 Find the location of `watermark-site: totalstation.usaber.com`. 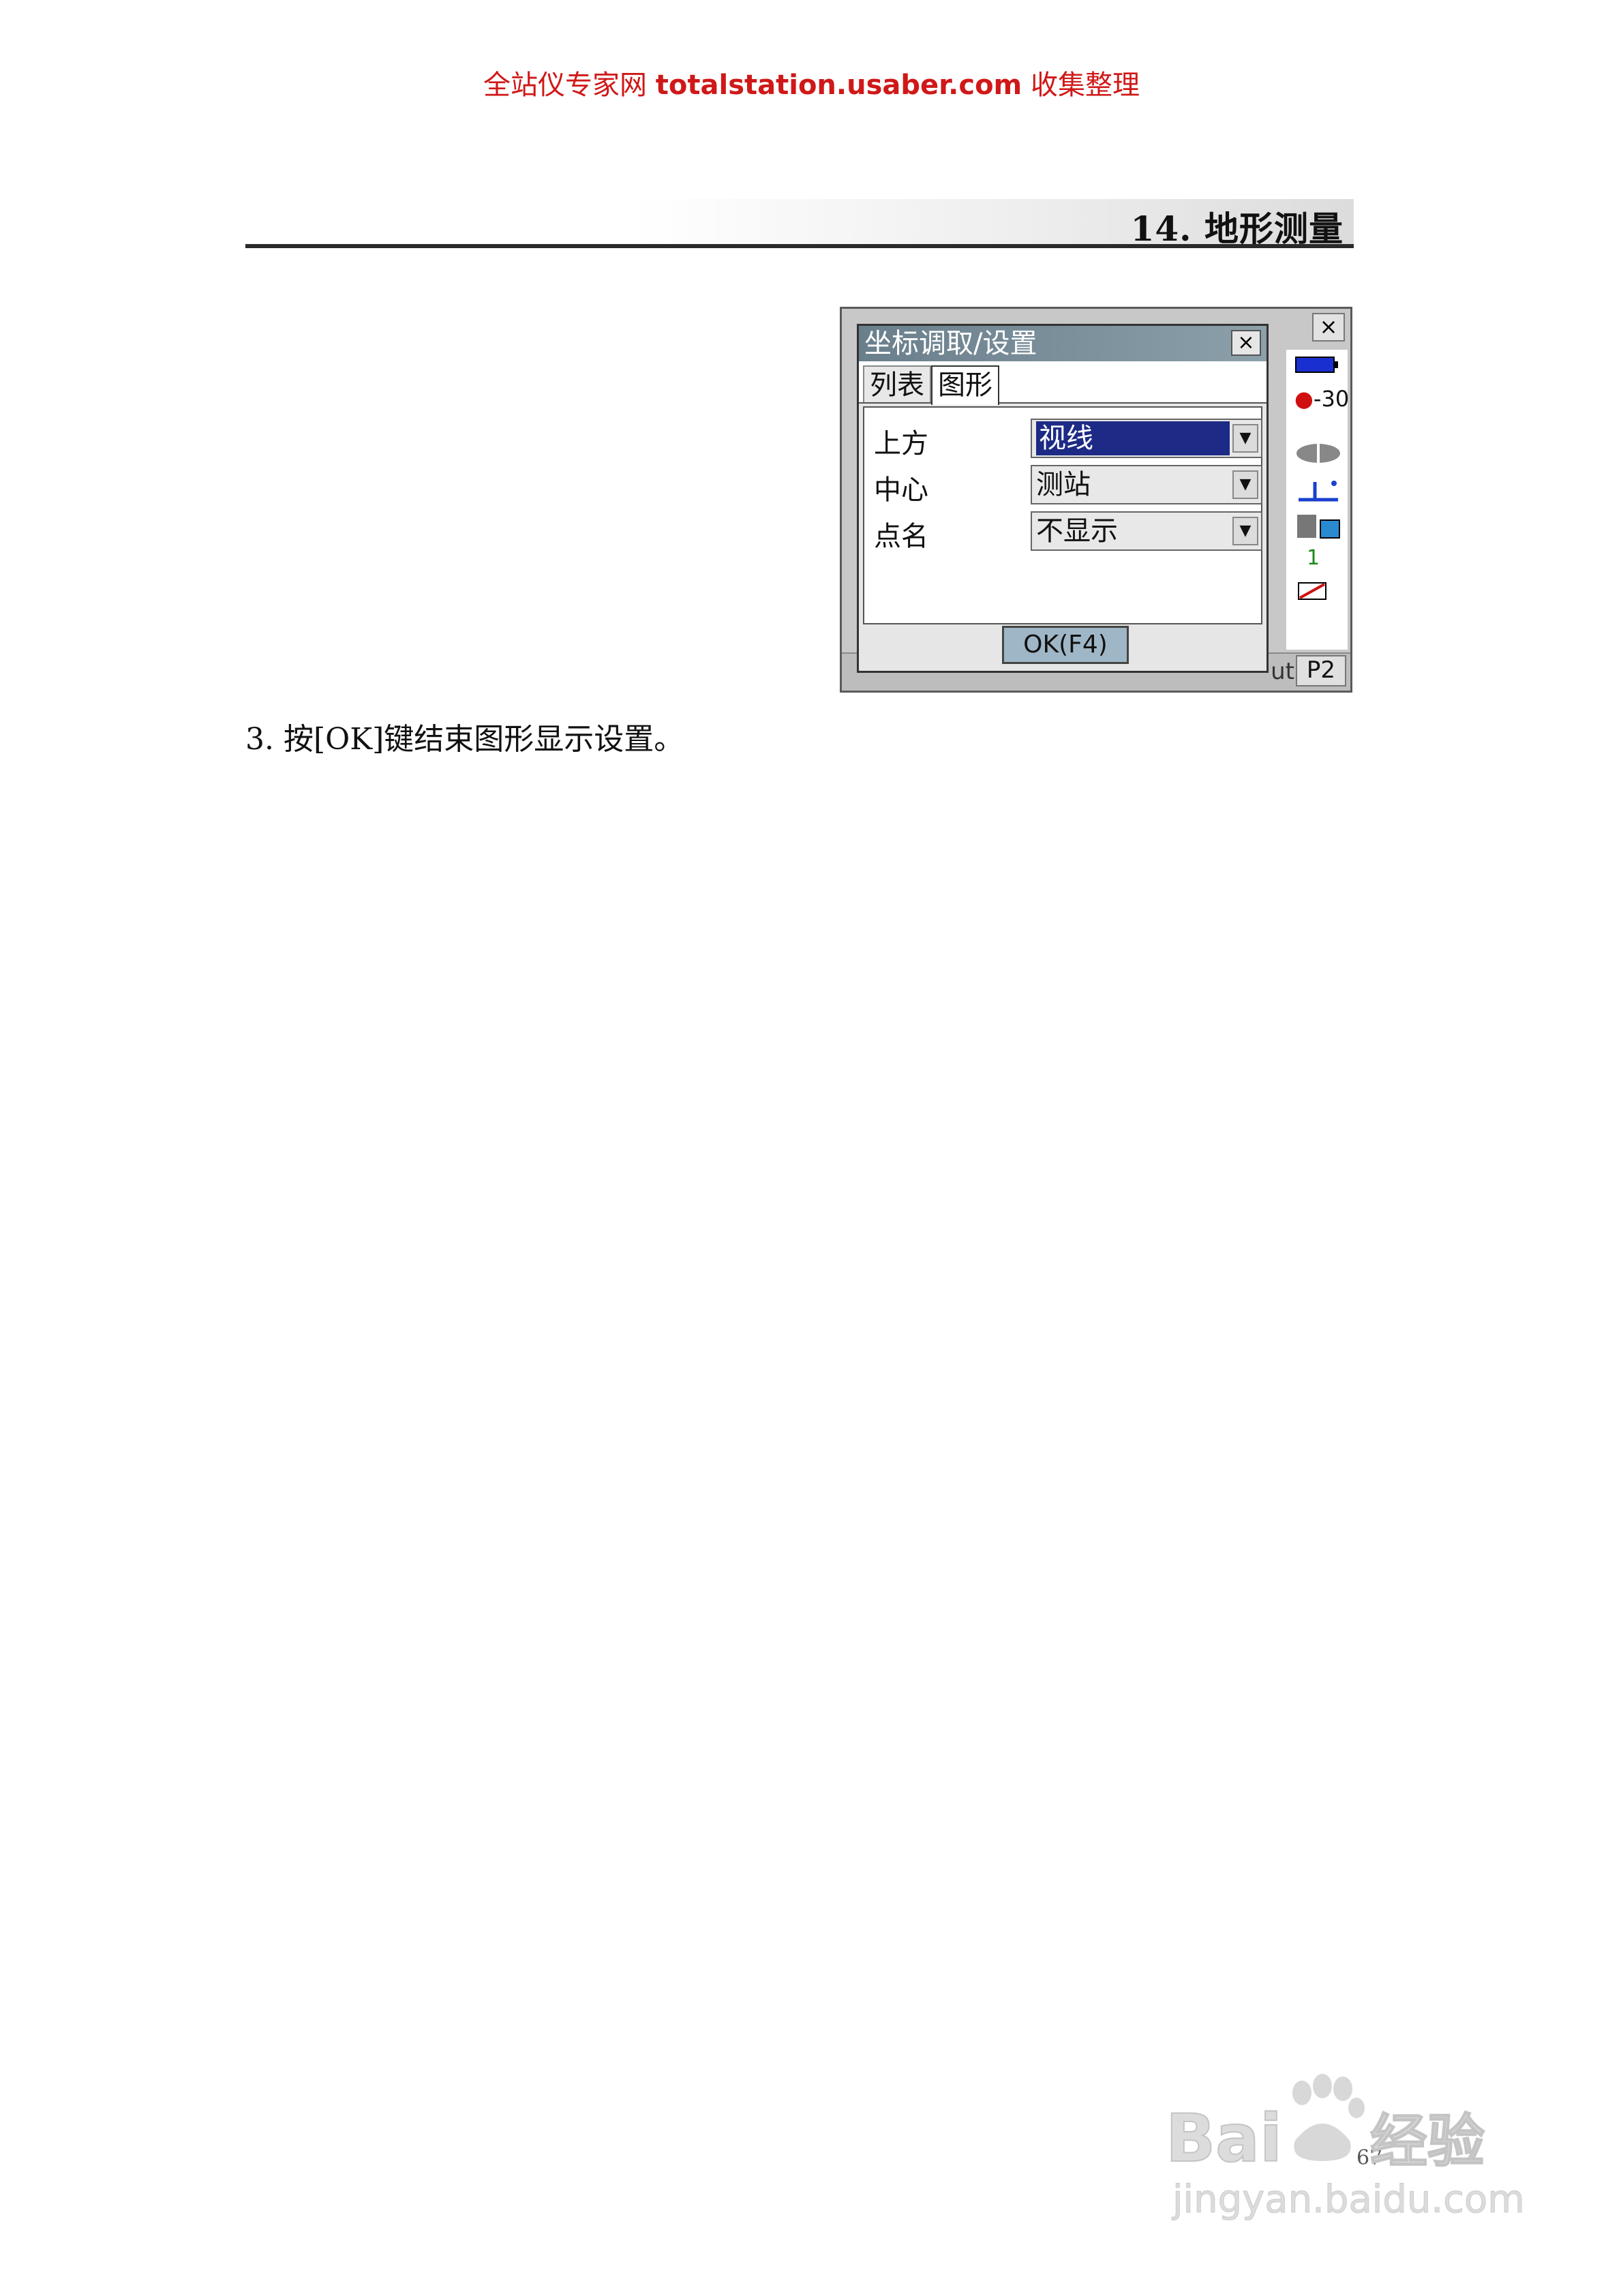

watermark-site: totalstation.usaber.com is located at coordinates (838, 85).